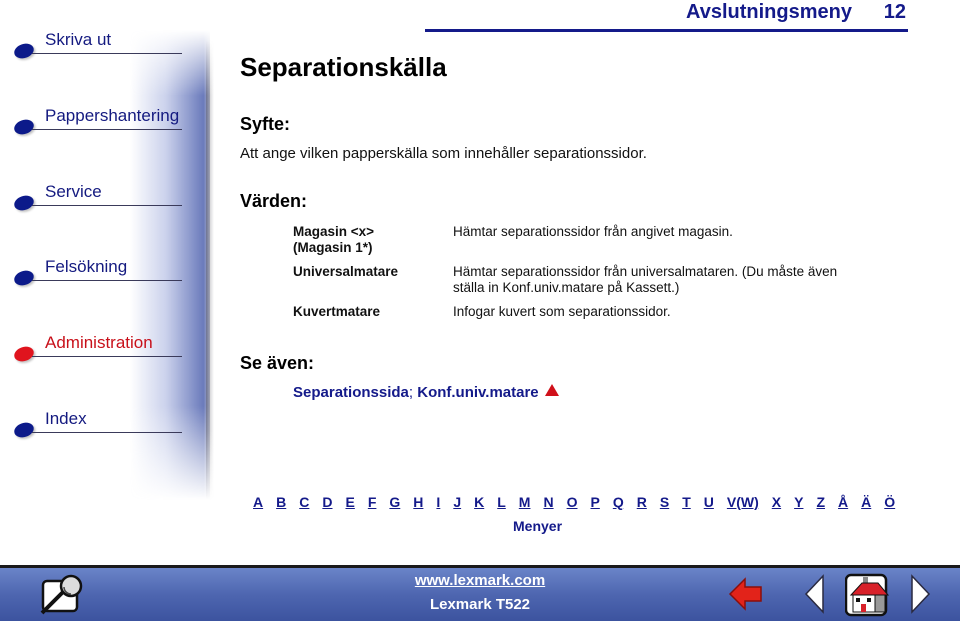 The image size is (960, 621). I want to click on index-link-h: H, so click(418, 502).